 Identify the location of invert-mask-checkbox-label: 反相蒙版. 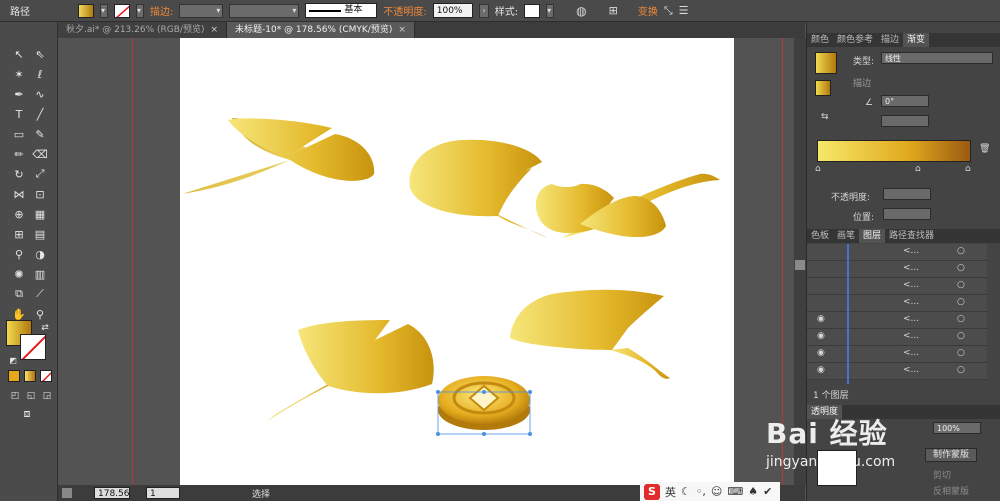
(951, 490).